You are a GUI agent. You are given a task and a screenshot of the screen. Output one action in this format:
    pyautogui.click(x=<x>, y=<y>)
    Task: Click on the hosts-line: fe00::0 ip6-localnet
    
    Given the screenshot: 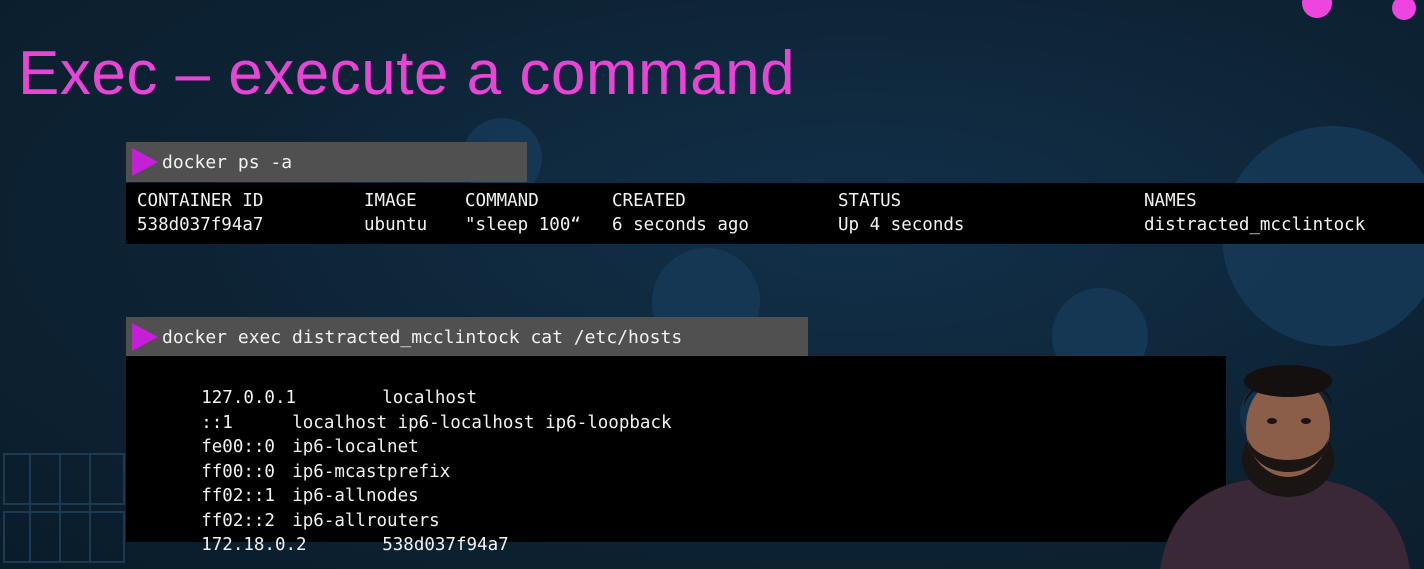 What is the action you would take?
    pyautogui.click(x=278, y=434)
    